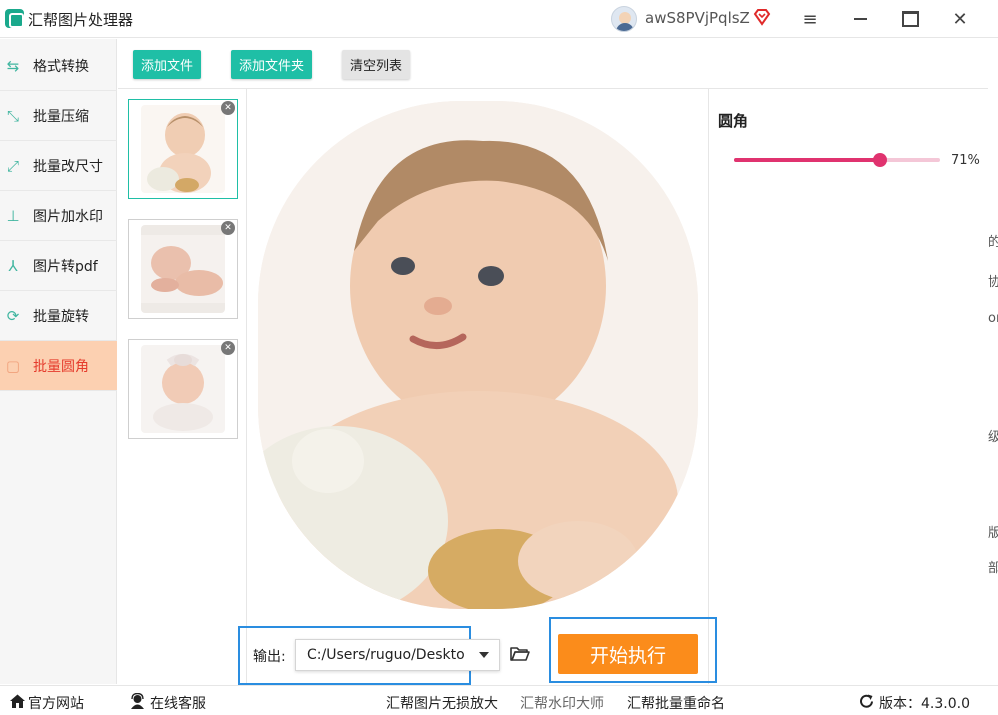 The image size is (998, 715). I want to click on add-folder-button: 添加文件夹, so click(271, 64).